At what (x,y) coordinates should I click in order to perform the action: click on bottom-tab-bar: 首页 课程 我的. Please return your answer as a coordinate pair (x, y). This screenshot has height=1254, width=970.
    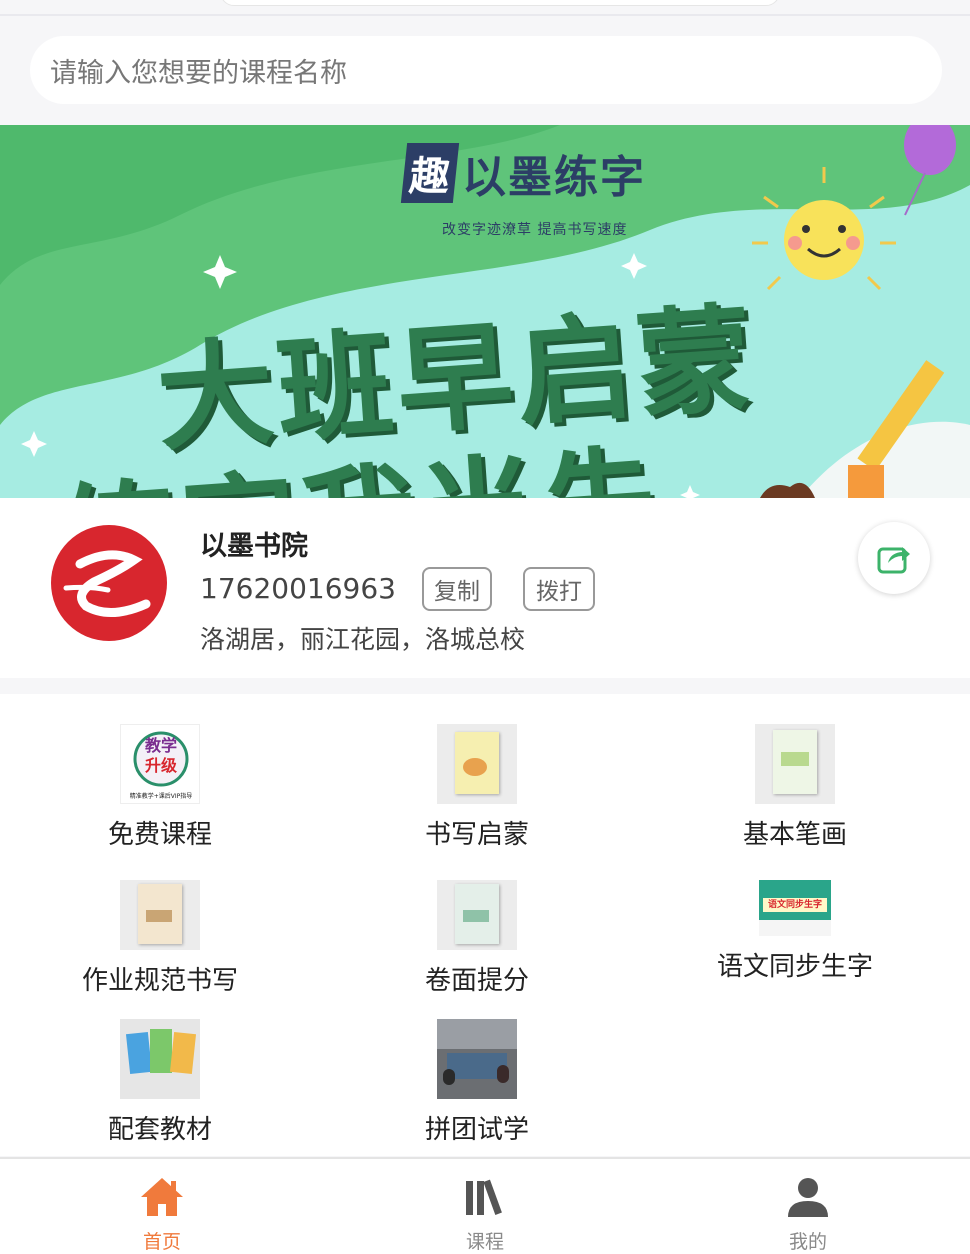
    Looking at the image, I should click on (485, 1205).